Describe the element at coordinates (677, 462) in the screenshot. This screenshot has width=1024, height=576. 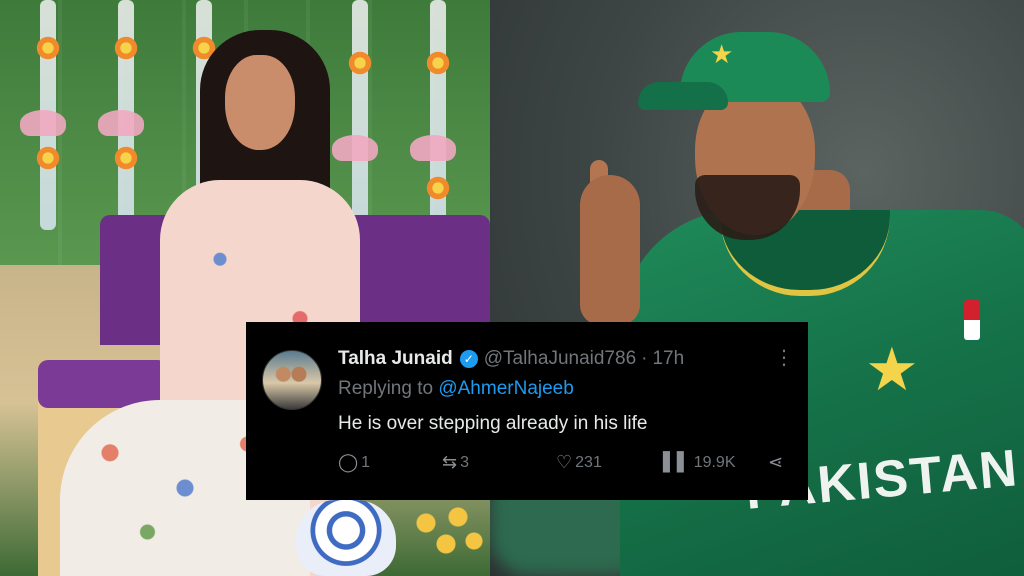
I see `views-chart-icon: ▌▌` at that location.